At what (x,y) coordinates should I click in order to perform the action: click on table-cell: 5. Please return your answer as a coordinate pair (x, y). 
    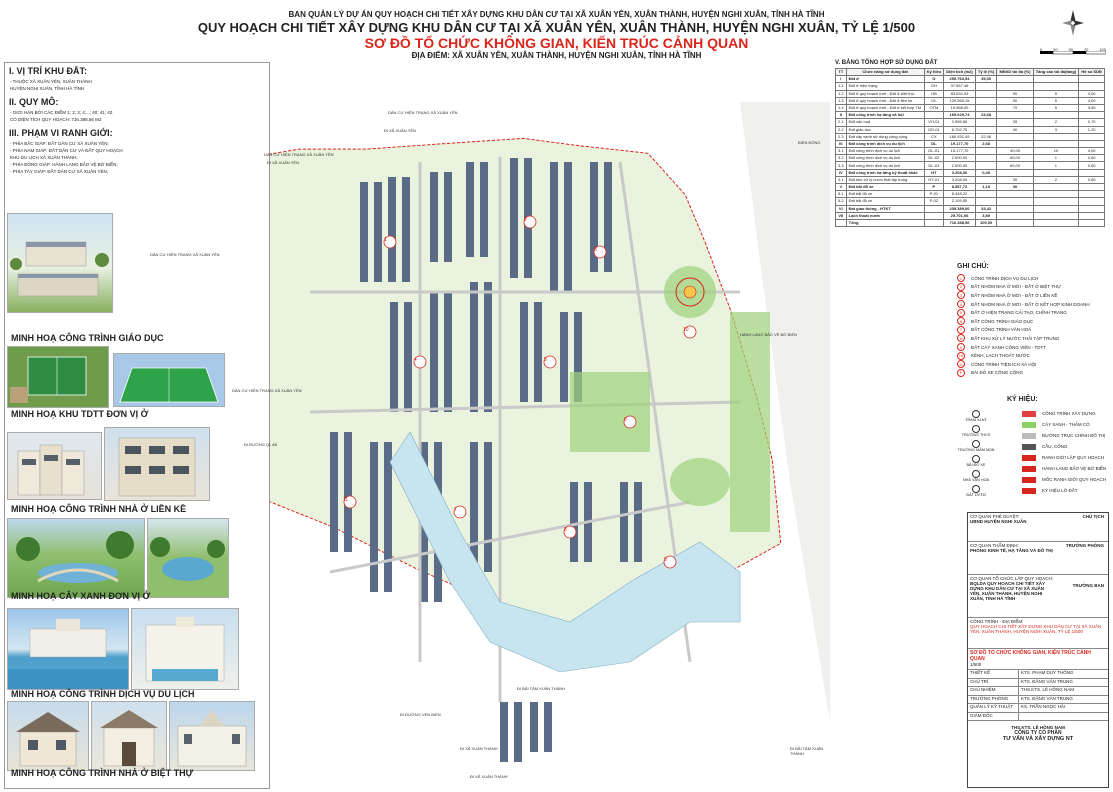
    Looking at the image, I should click on (1056, 100).